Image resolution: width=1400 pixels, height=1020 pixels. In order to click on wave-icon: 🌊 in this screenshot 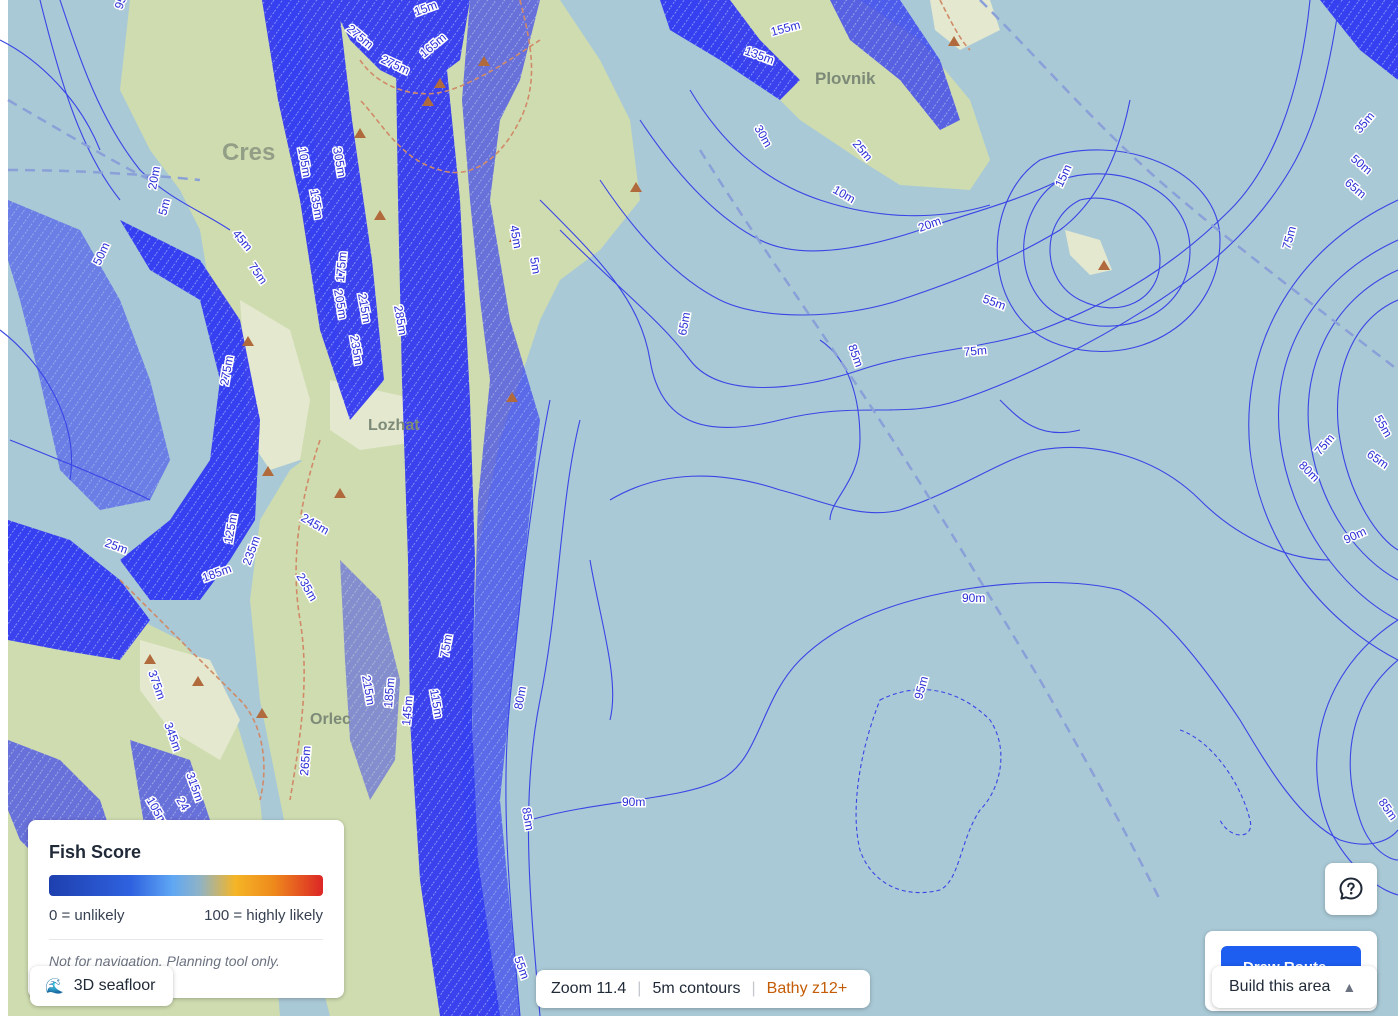, I will do `click(54, 986)`.